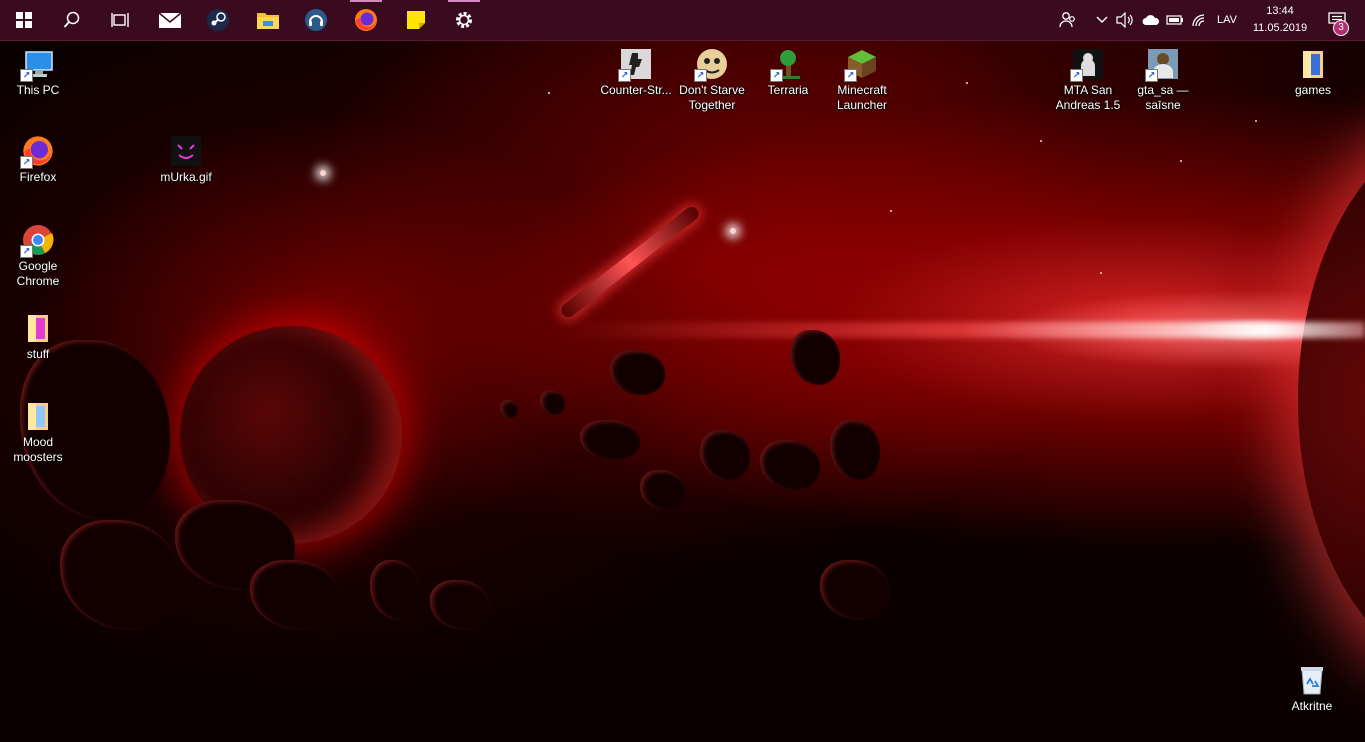  I want to click on desktop-icon-label: gta_sa — saīsne, so click(1163, 97).